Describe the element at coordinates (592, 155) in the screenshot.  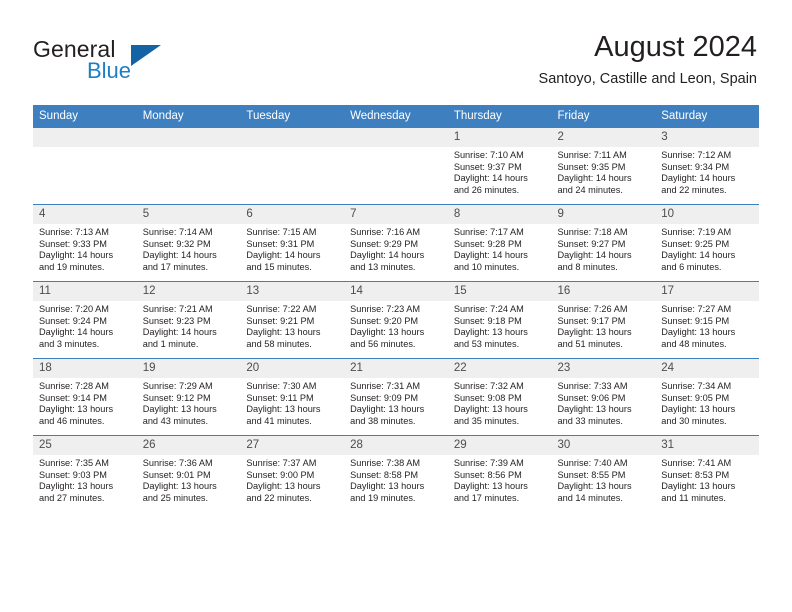
I see `sunrise-text: Sunrise: 7:11 AM` at that location.